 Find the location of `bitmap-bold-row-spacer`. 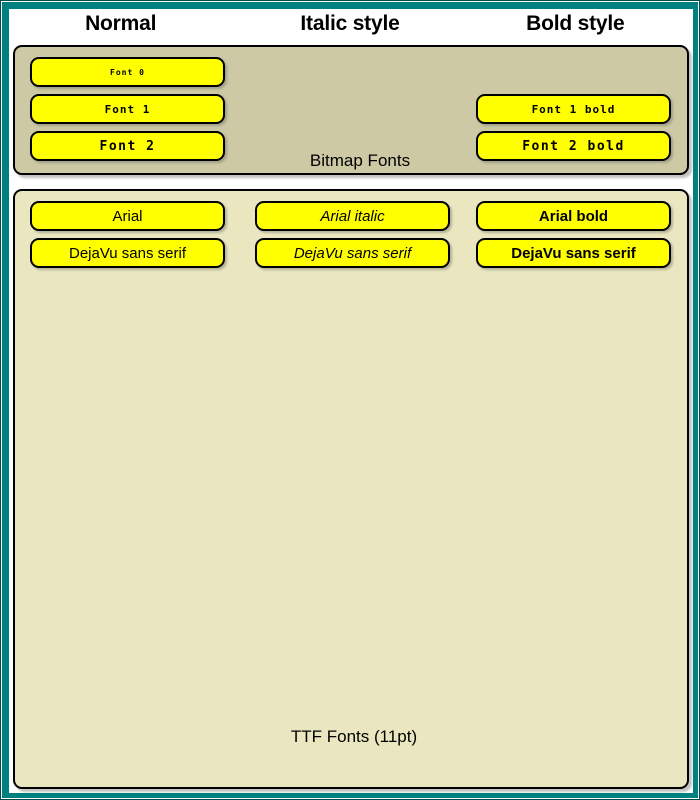

bitmap-bold-row-spacer is located at coordinates (573, 72).